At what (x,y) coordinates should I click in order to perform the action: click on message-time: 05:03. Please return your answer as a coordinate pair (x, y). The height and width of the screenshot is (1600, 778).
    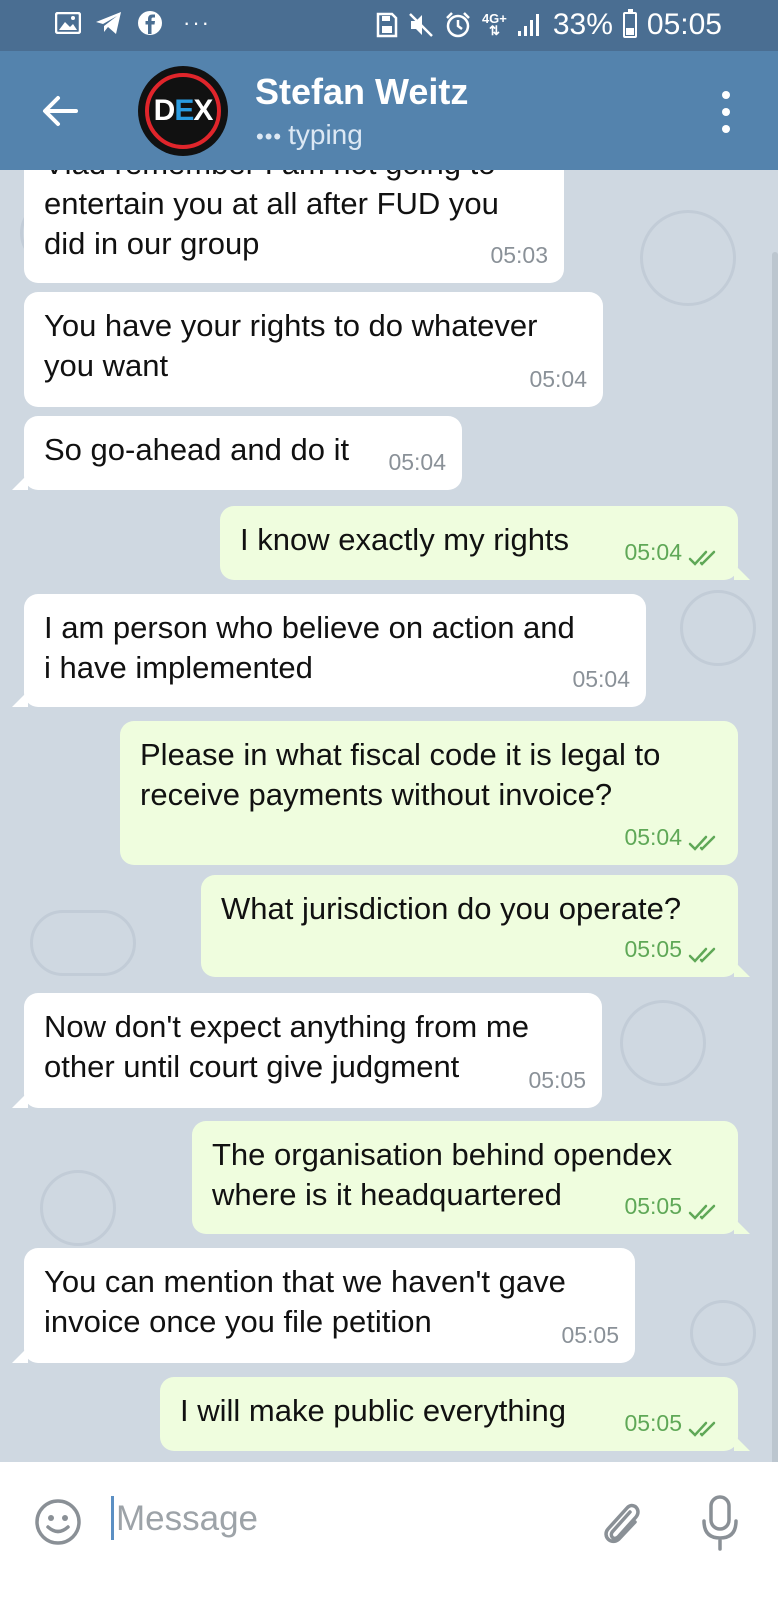
    Looking at the image, I should click on (519, 255).